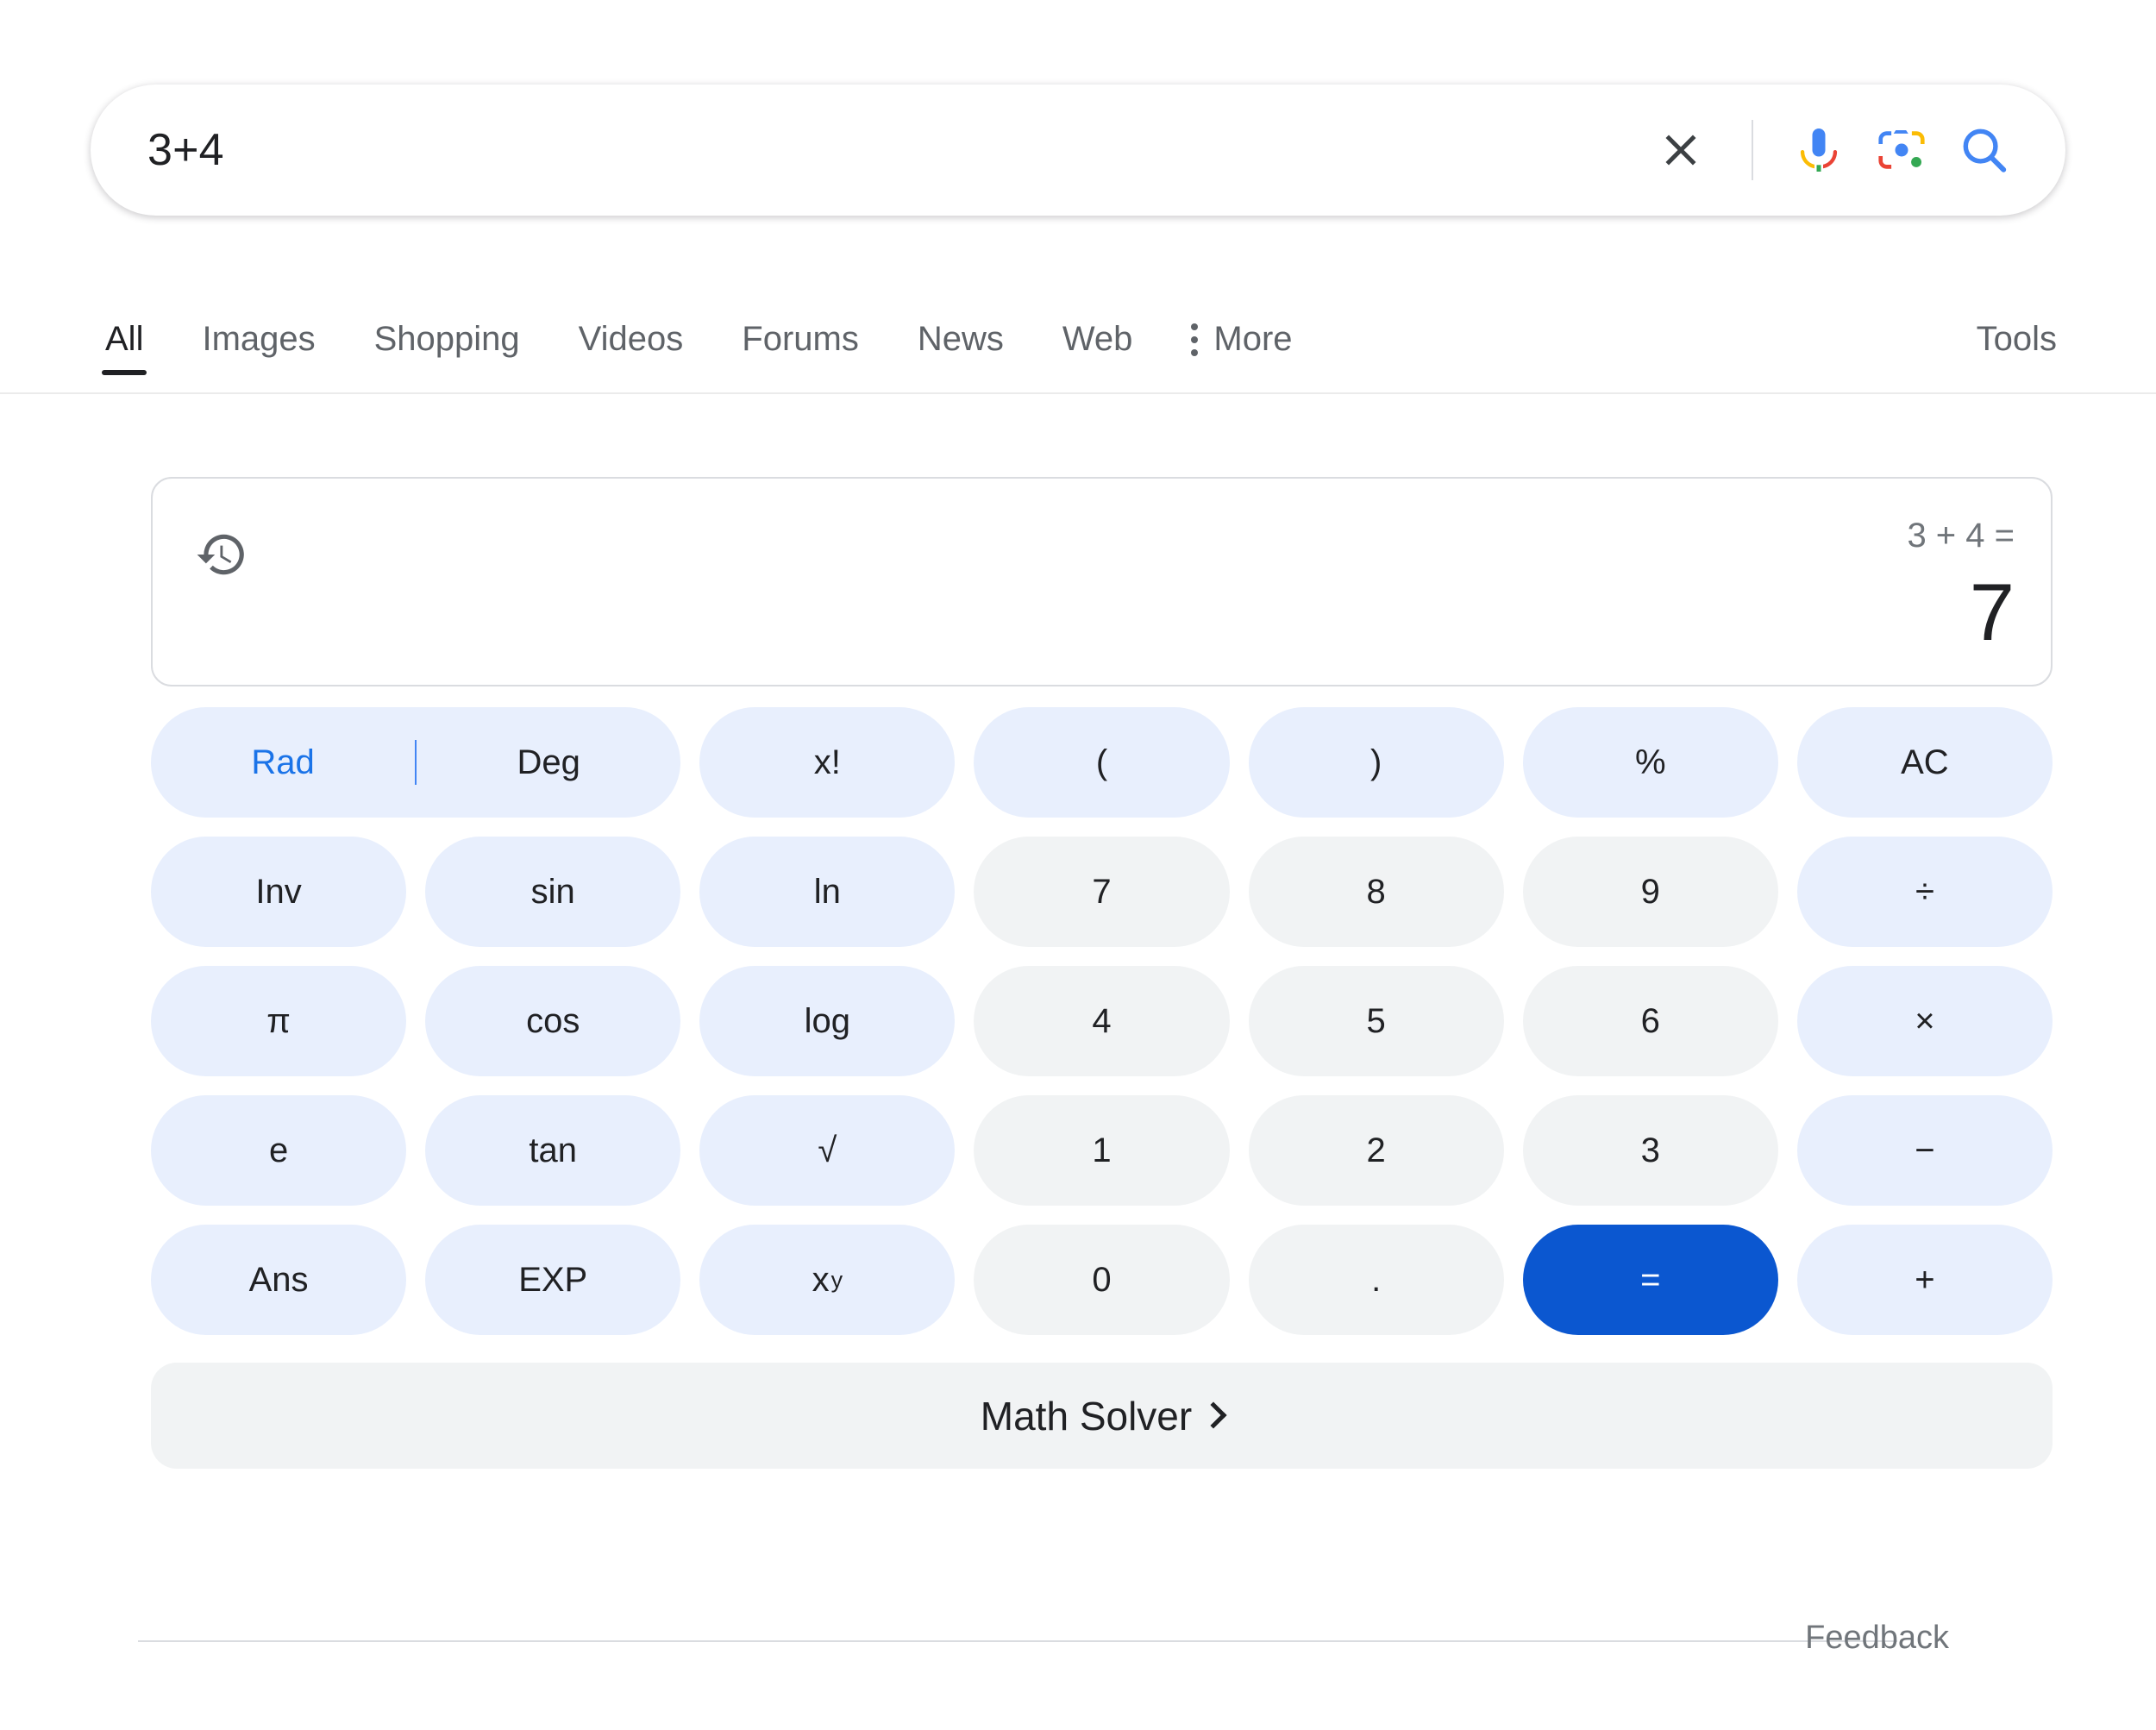 This screenshot has height=1730, width=2156. Describe the element at coordinates (1376, 1150) in the screenshot. I see `key-2: 2` at that location.